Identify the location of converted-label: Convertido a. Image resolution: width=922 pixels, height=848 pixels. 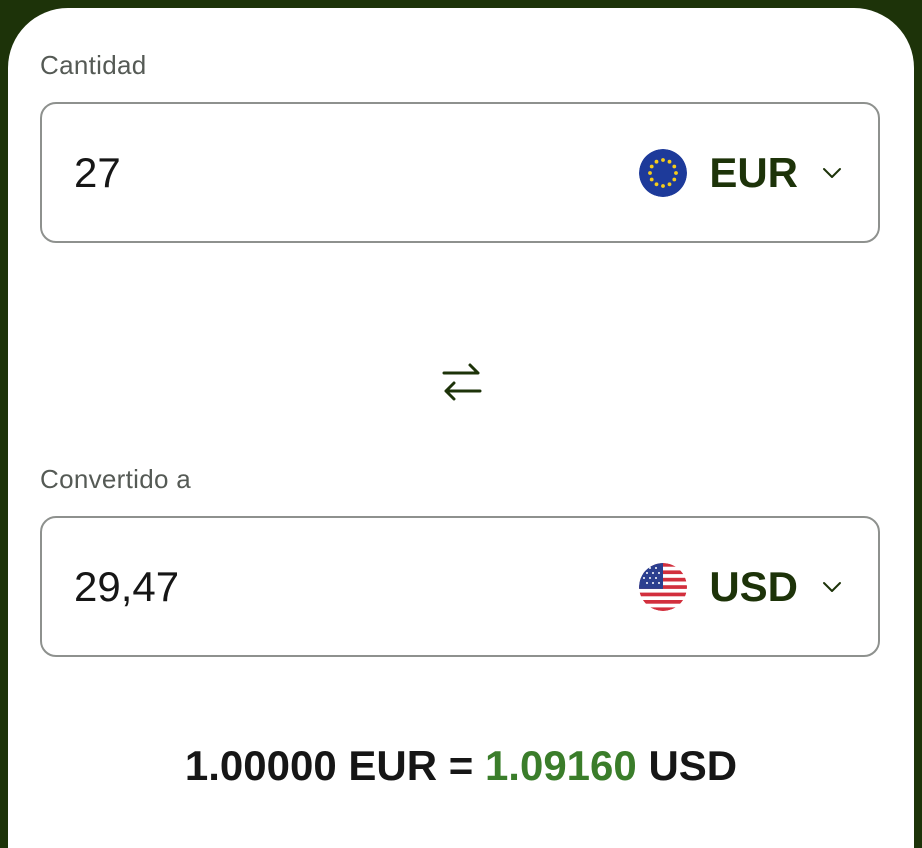
(116, 479).